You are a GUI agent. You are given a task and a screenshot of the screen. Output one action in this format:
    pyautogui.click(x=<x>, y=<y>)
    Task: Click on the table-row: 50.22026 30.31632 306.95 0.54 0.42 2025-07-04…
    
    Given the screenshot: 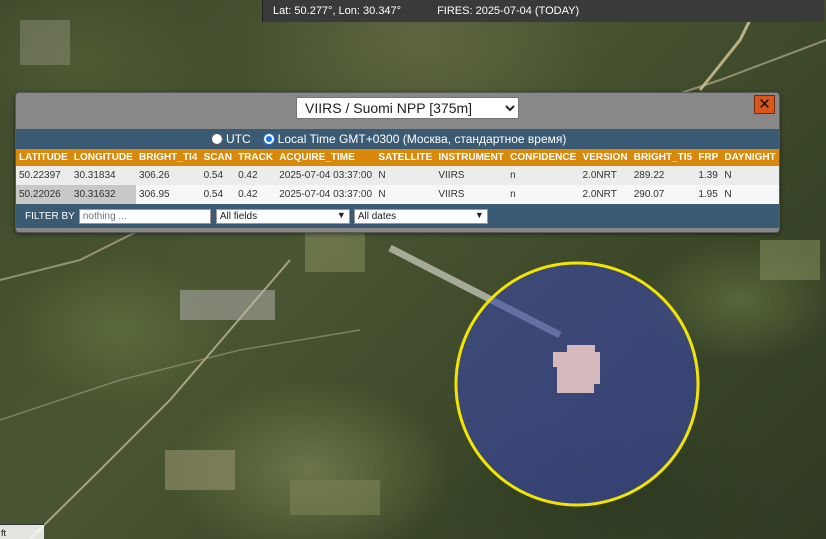 What is the action you would take?
    pyautogui.click(x=397, y=194)
    